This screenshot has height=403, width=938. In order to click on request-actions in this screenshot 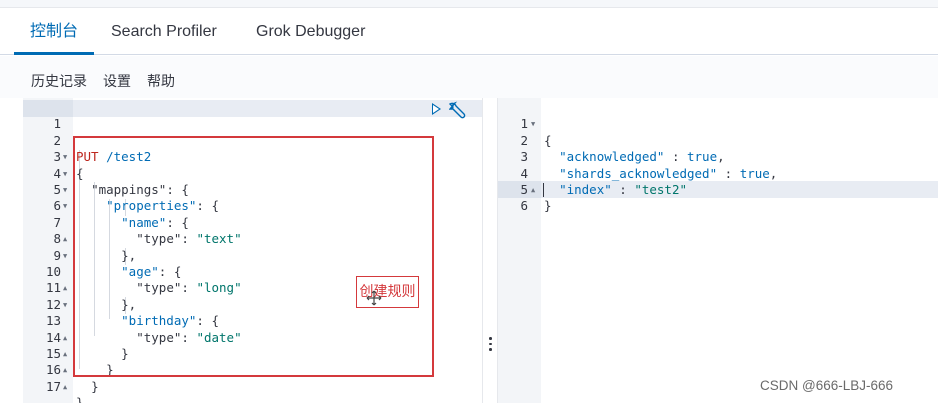, I will do `click(452, 110)`.